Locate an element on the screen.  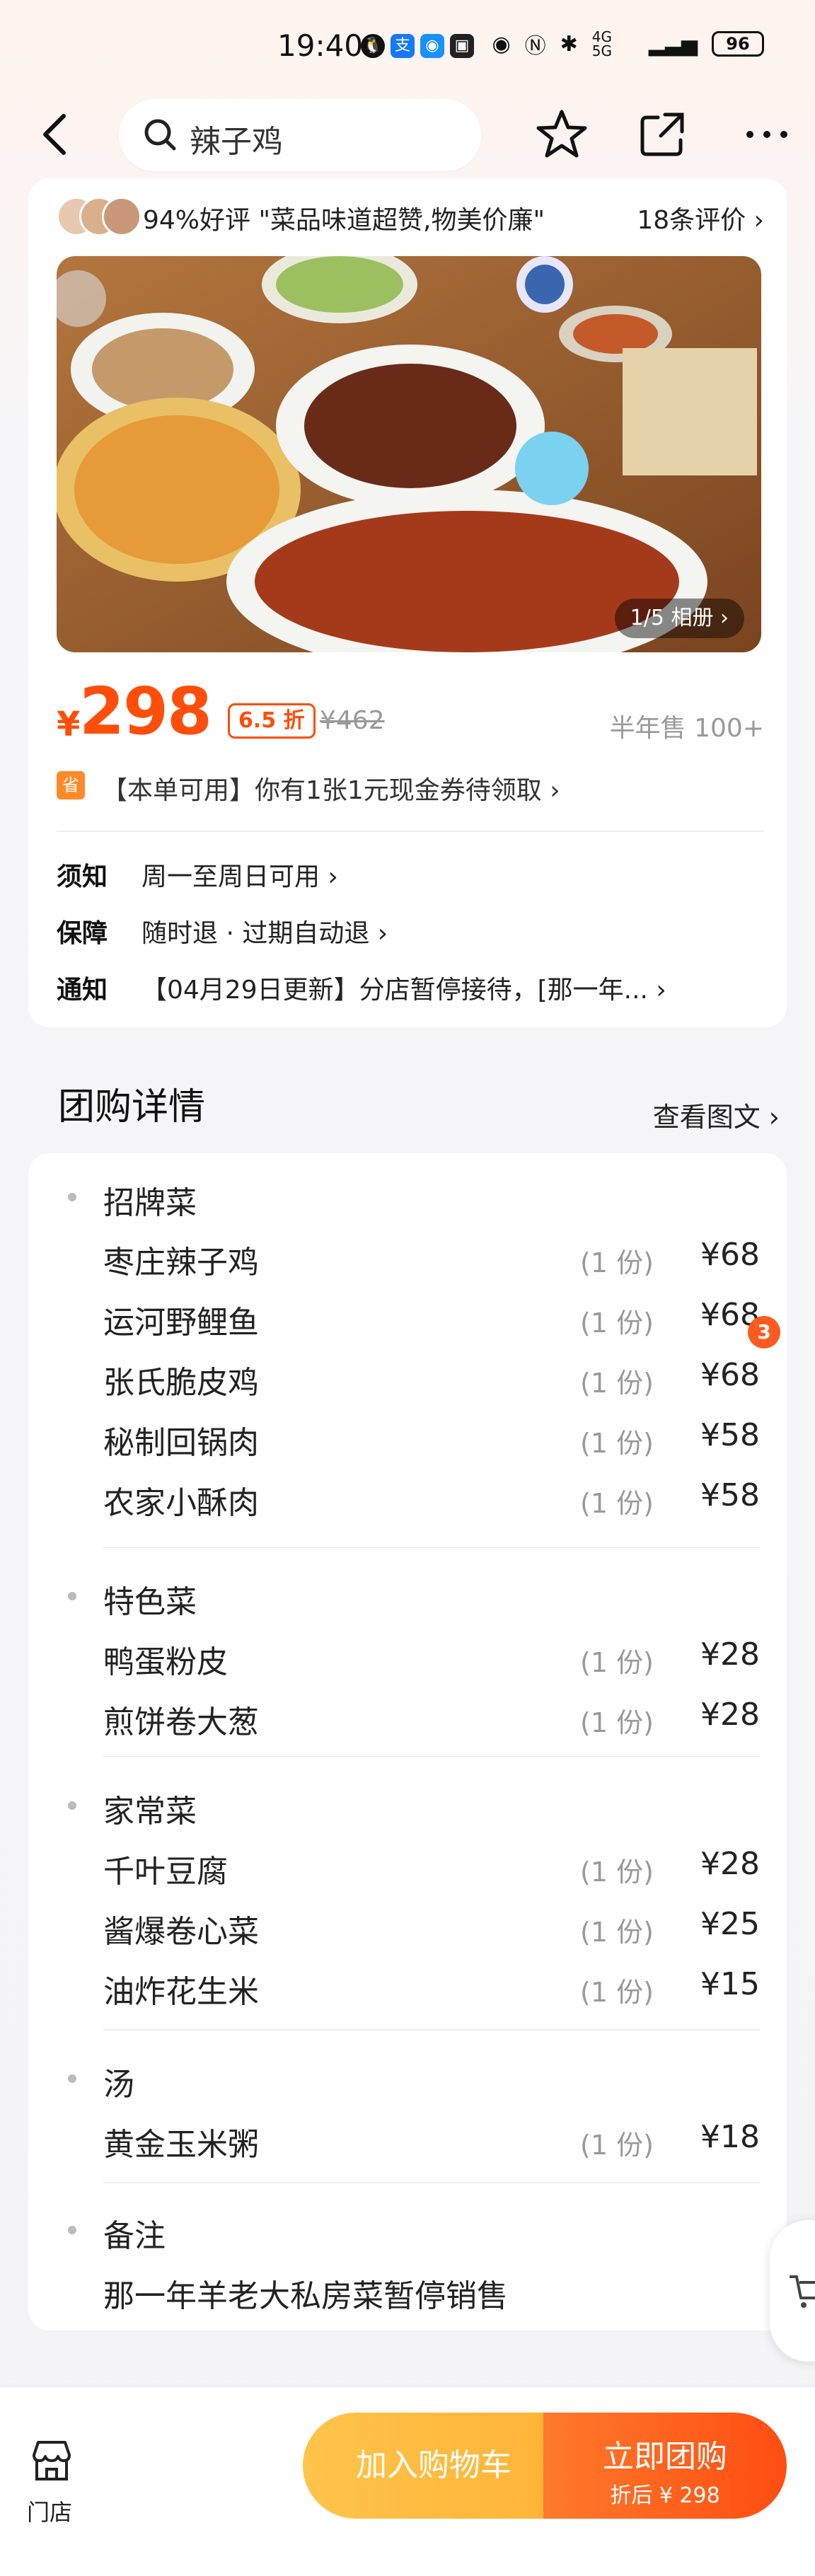
item-price: ¥15 is located at coordinates (730, 1984).